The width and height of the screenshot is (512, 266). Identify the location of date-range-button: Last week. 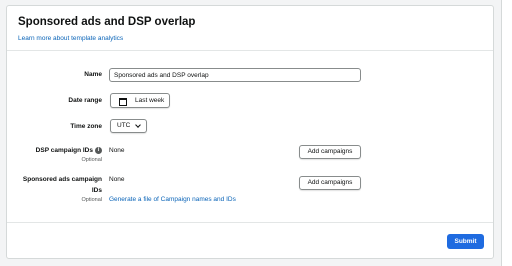
(140, 100).